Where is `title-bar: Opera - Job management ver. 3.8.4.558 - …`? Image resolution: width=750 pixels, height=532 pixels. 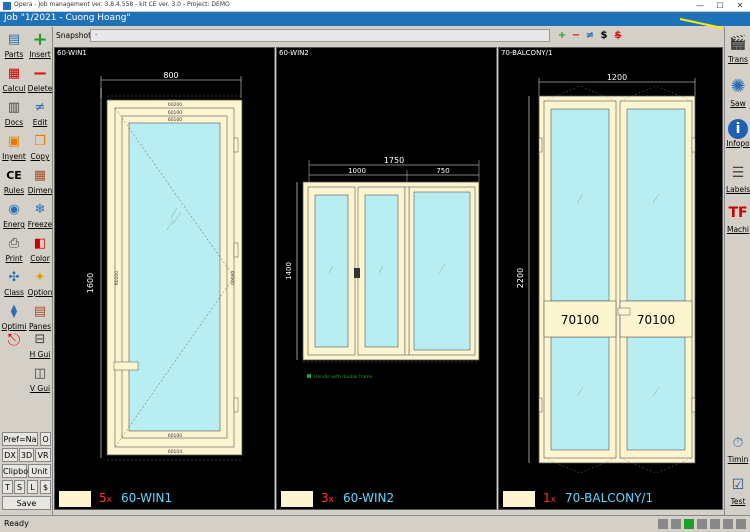
title-bar: Opera - Job management ver. 3.8.4.558 - … is located at coordinates (375, 6).